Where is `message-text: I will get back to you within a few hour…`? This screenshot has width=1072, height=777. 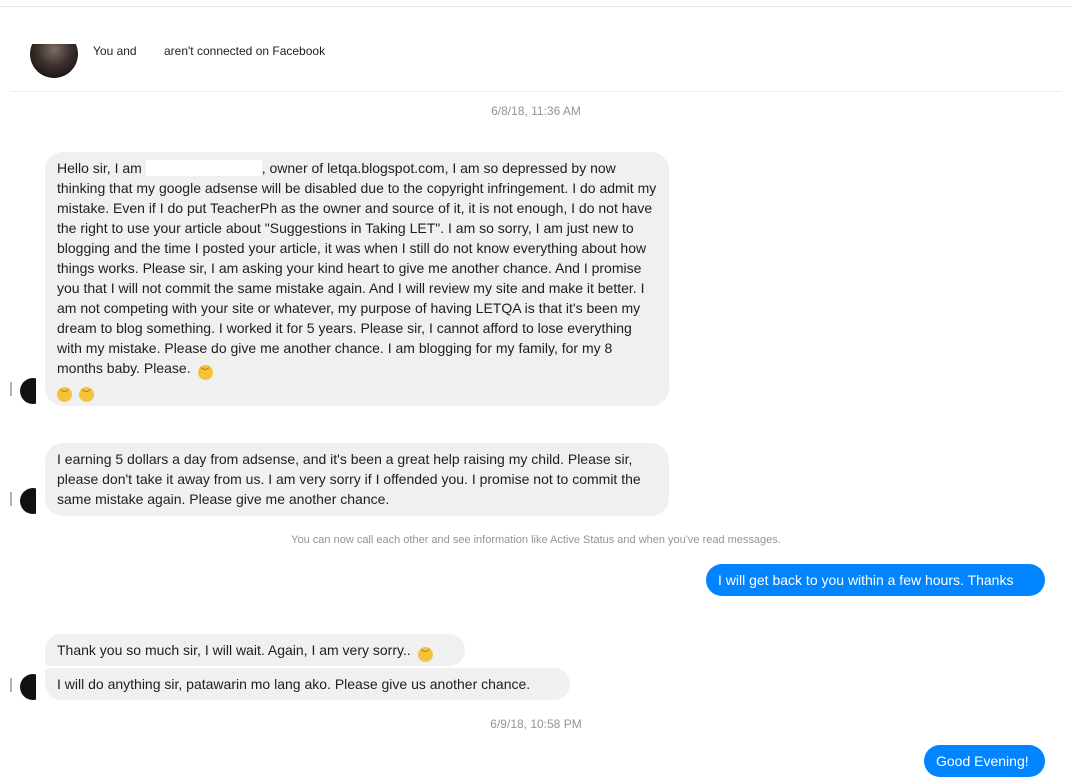
message-text: I will get back to you within a few hour… is located at coordinates (866, 580).